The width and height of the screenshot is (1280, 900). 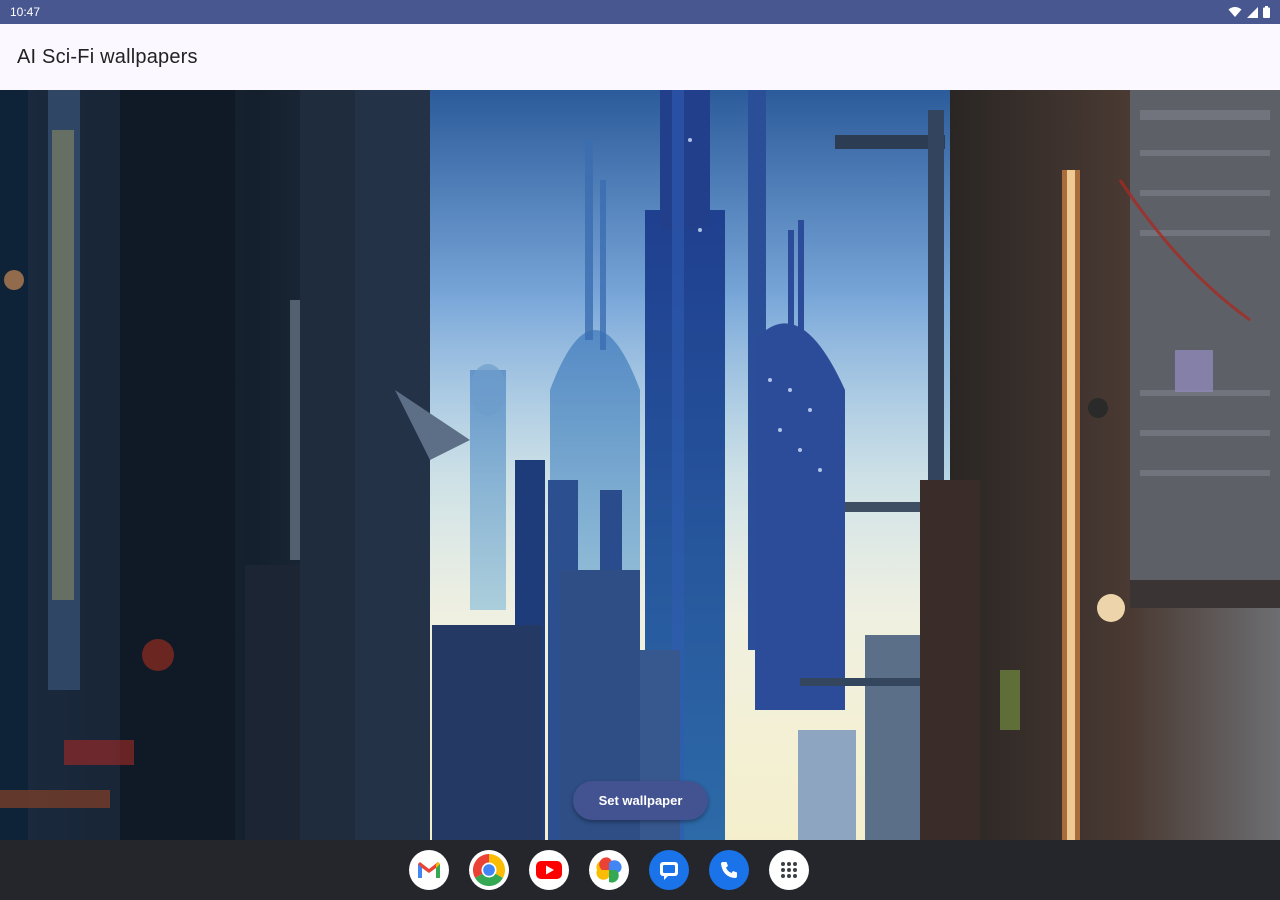 What do you see at coordinates (640, 800) in the screenshot?
I see `set-wallpaper-button: Set wallpaper` at bounding box center [640, 800].